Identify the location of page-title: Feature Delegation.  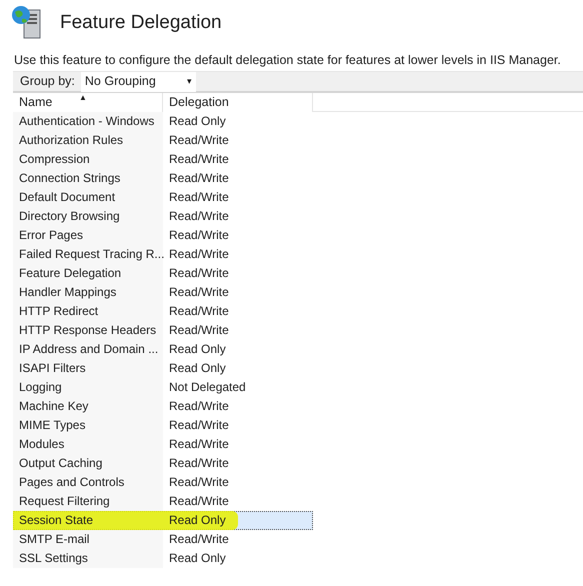
(141, 22).